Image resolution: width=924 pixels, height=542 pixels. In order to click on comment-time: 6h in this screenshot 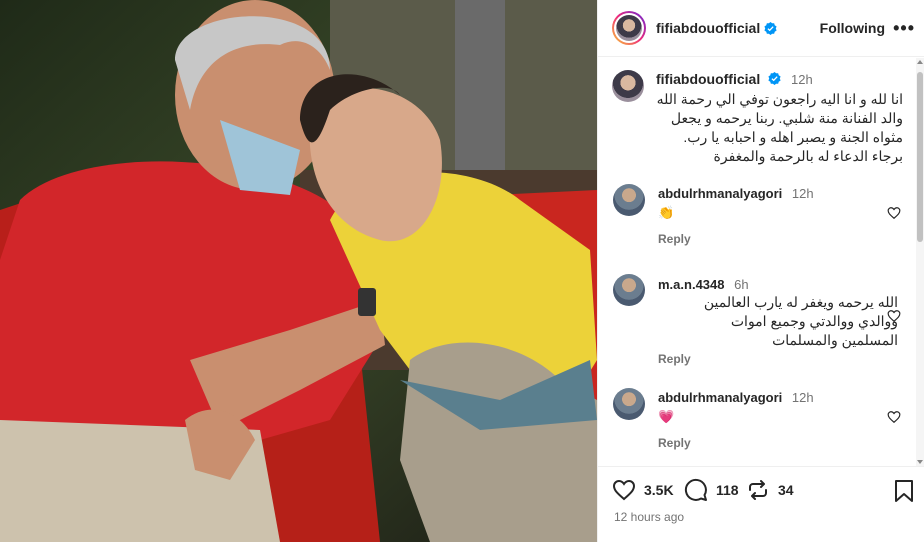, I will do `click(741, 284)`.